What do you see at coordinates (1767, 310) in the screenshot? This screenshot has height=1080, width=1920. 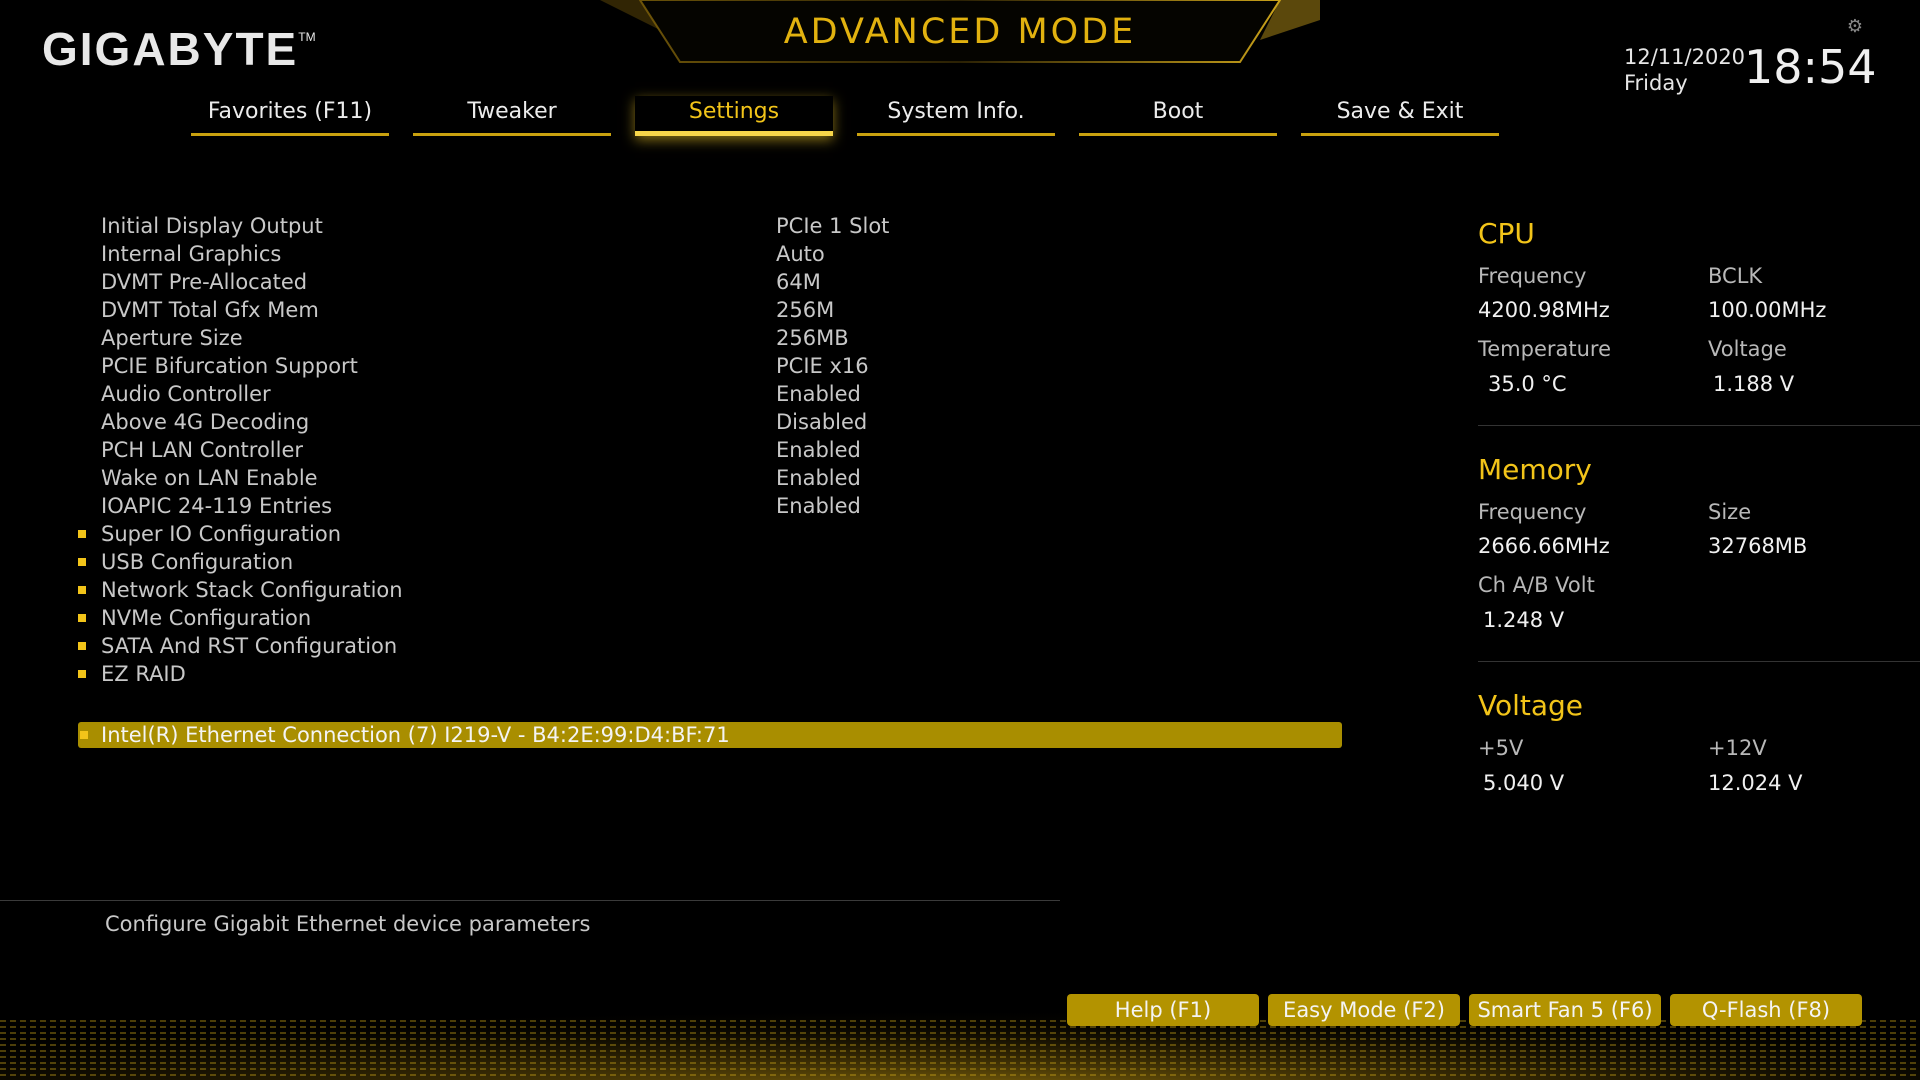 I see `cpu-bclk-value: 100.00MHz` at bounding box center [1767, 310].